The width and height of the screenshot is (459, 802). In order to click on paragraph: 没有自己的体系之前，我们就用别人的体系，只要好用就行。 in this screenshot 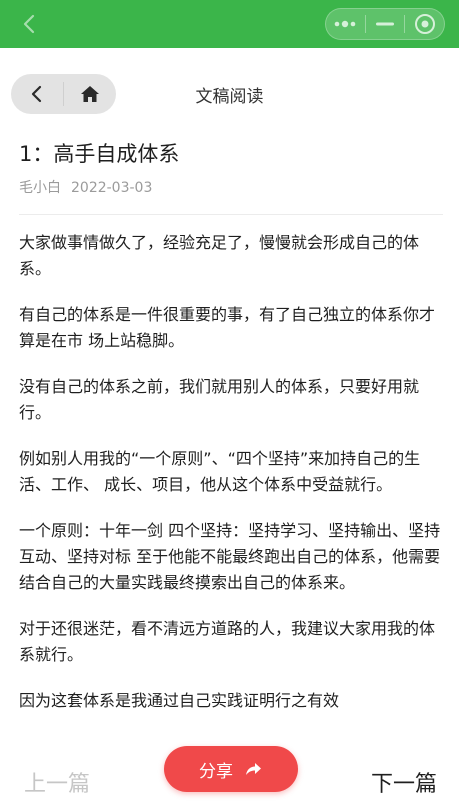, I will do `click(219, 399)`.